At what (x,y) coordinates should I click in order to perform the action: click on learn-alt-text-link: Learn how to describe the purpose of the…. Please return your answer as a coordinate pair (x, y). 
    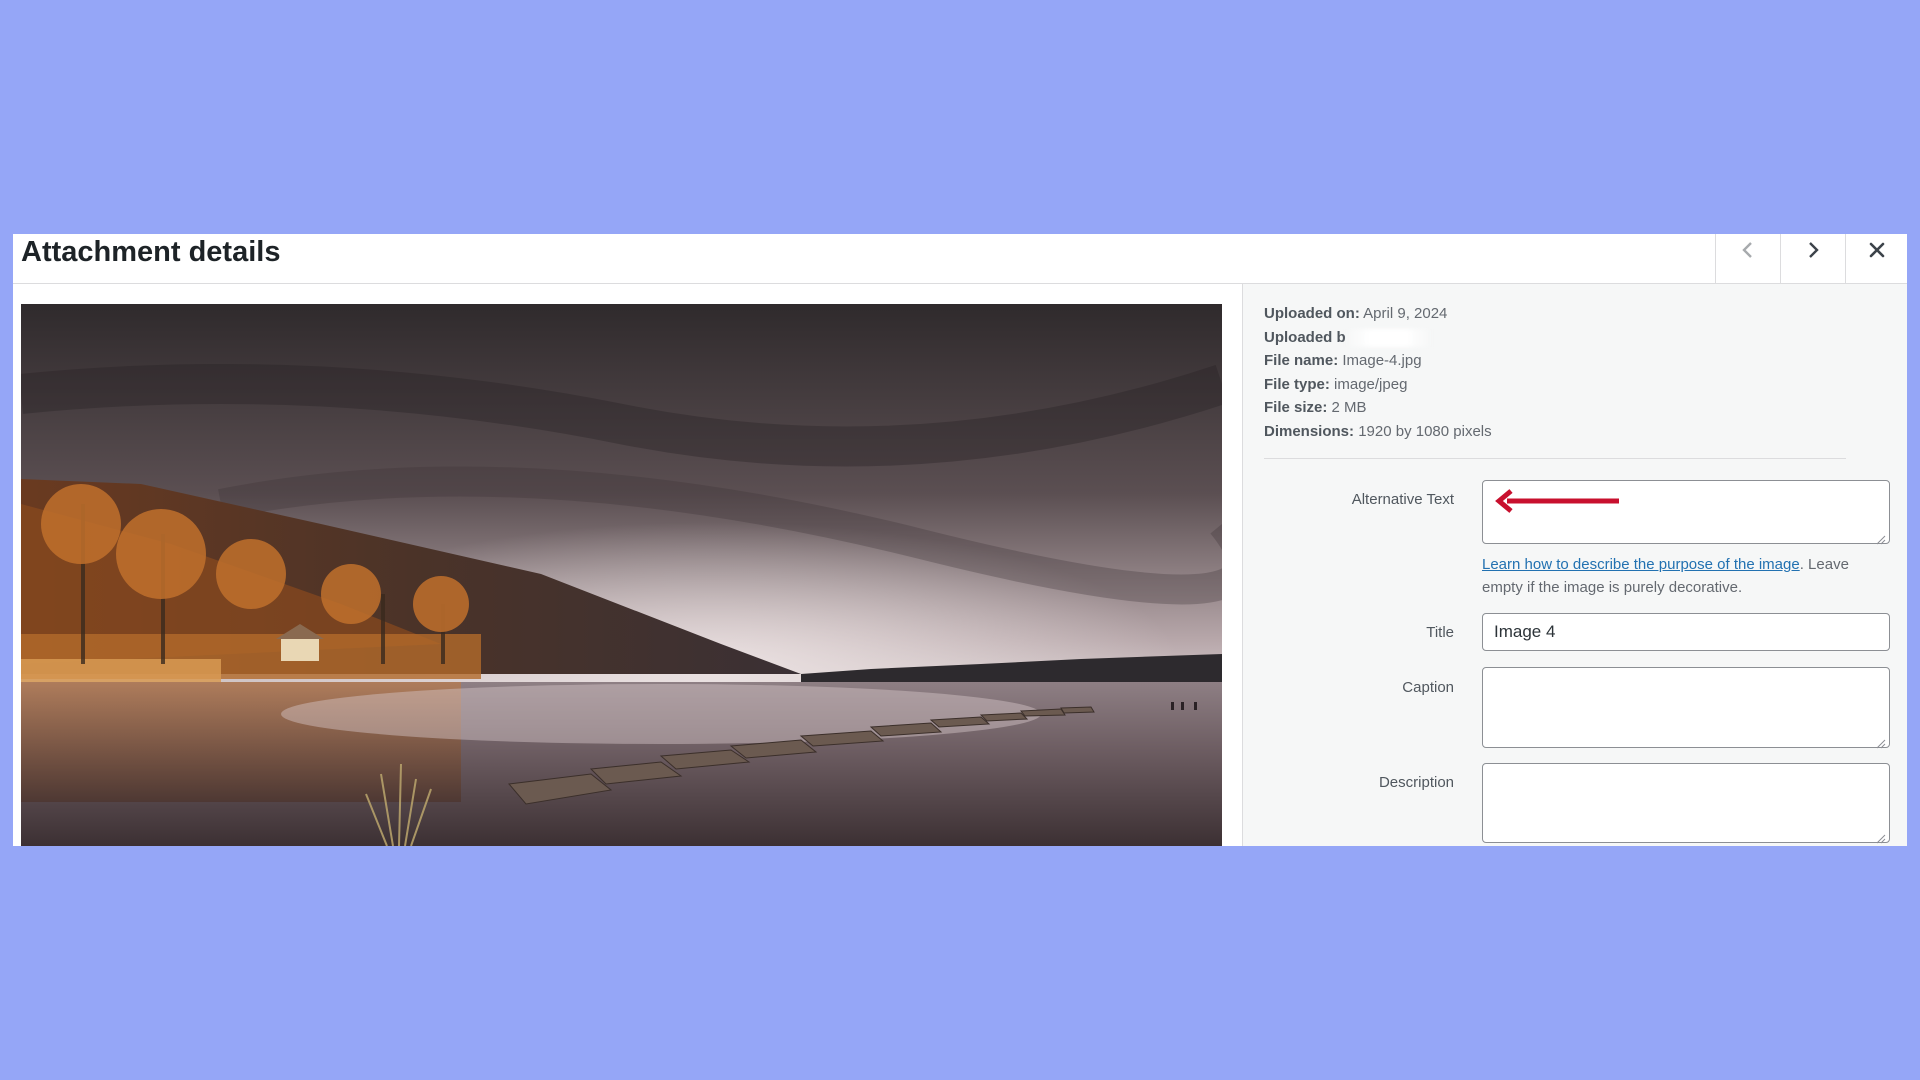
    Looking at the image, I should click on (1641, 564).